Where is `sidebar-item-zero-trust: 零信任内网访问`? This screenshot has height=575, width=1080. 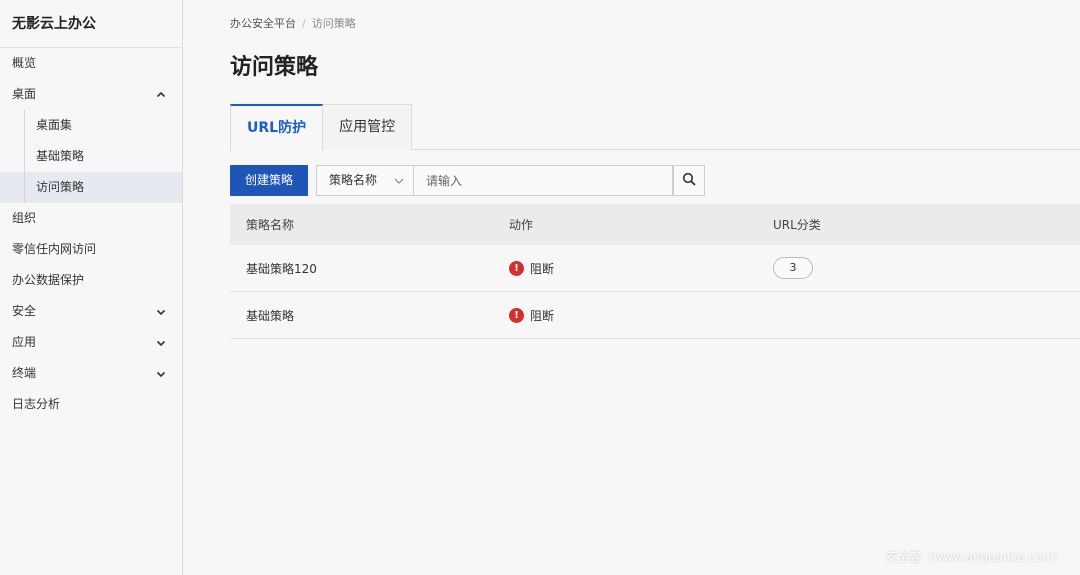 sidebar-item-zero-trust: 零信任内网访问 is located at coordinates (91, 249).